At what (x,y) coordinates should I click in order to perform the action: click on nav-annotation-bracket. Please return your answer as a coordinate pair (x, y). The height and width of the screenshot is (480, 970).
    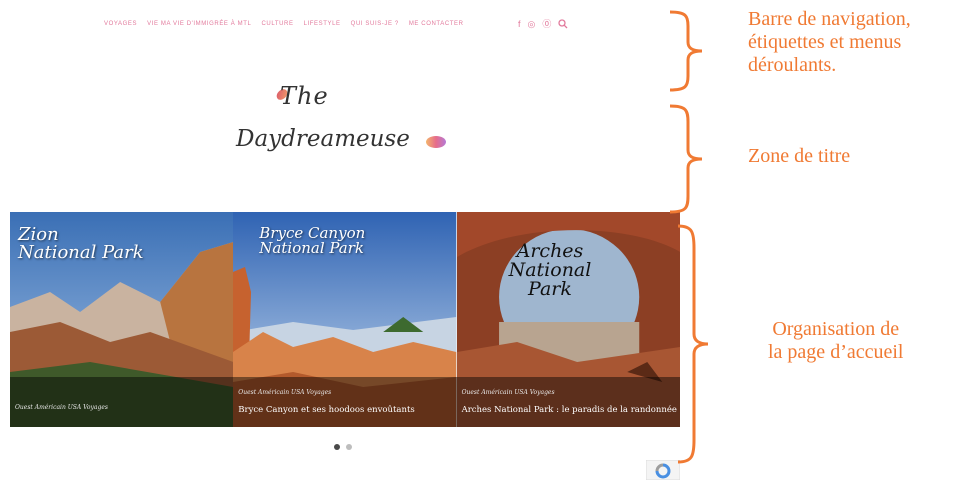
    Looking at the image, I should click on (686, 51).